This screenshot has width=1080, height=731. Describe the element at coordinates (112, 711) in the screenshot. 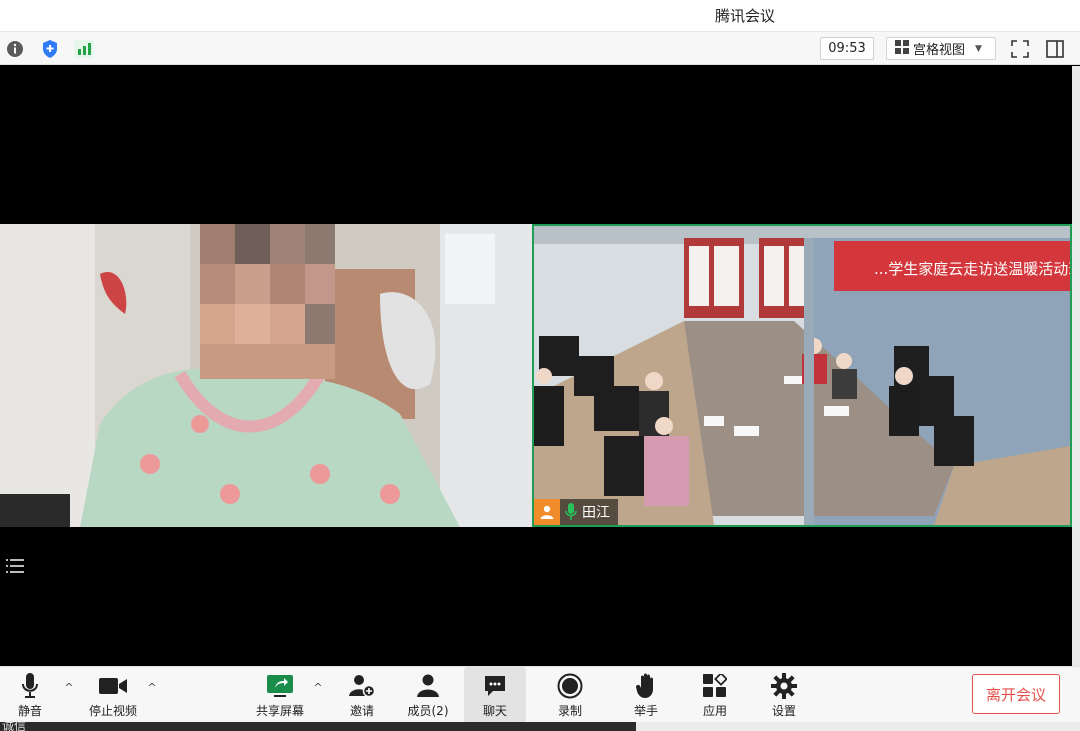

I see `stop-video-label: 停止视频` at that location.